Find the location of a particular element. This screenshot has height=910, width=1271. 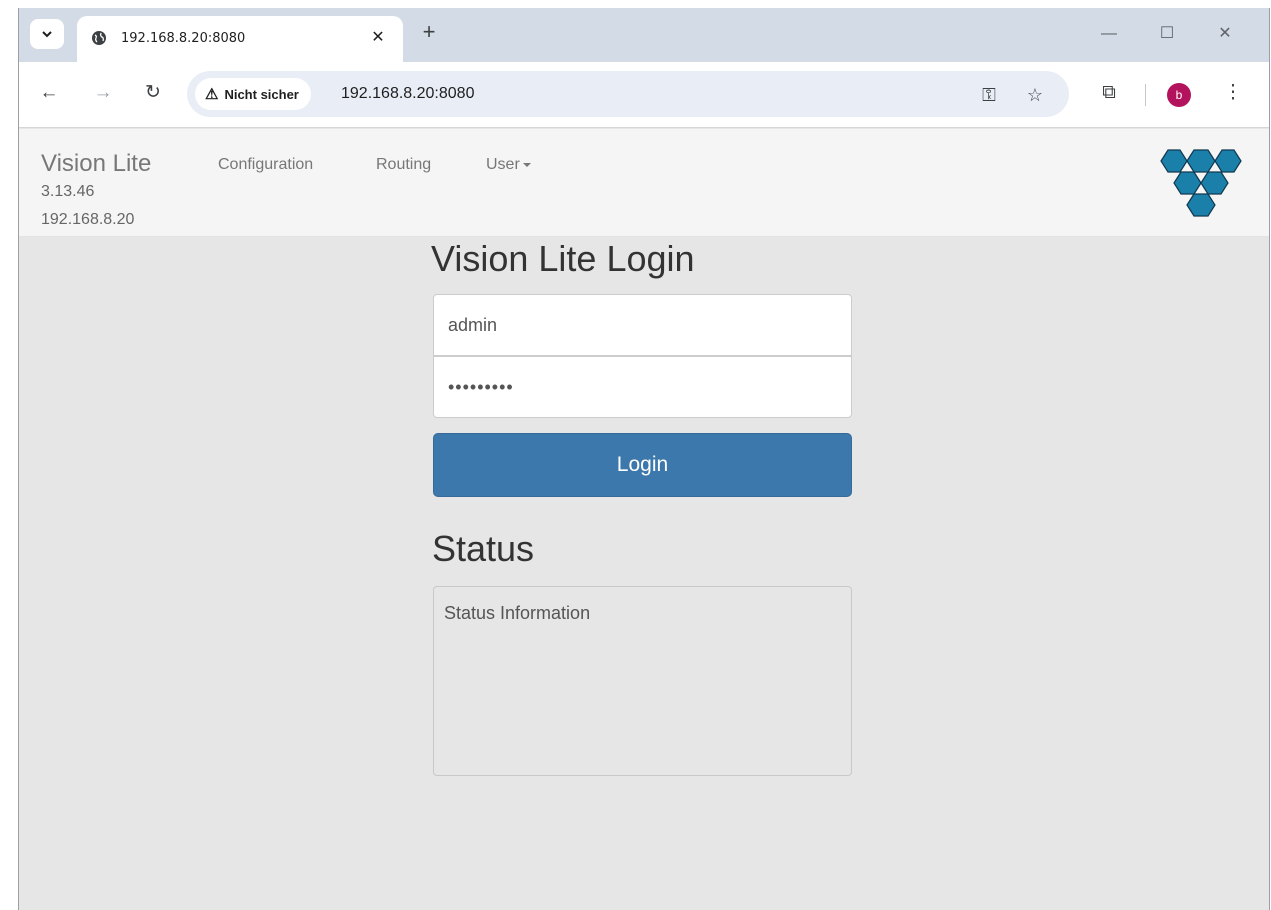

toolbar-divider is located at coordinates (1145, 95).